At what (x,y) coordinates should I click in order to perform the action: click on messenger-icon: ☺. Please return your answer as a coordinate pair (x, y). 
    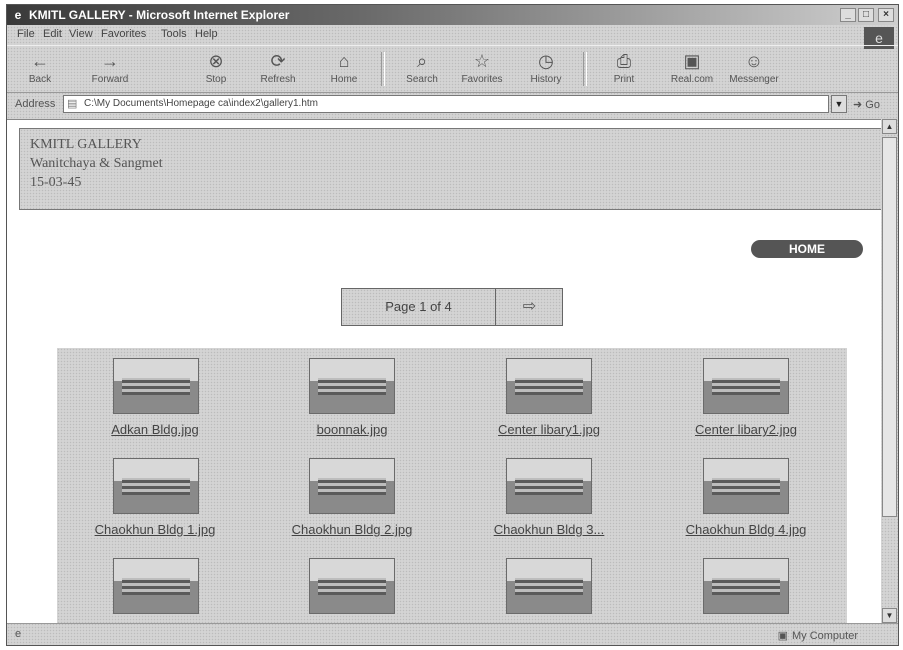
    Looking at the image, I should click on (754, 61).